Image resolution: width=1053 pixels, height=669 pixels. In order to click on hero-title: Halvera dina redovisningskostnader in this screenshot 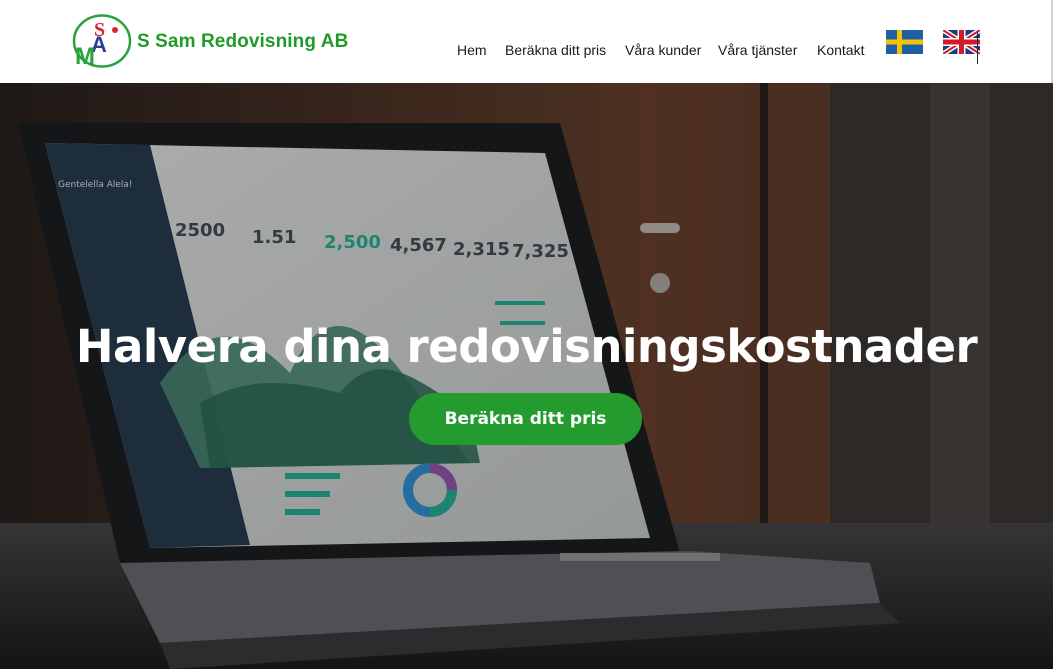, I will do `click(526, 346)`.